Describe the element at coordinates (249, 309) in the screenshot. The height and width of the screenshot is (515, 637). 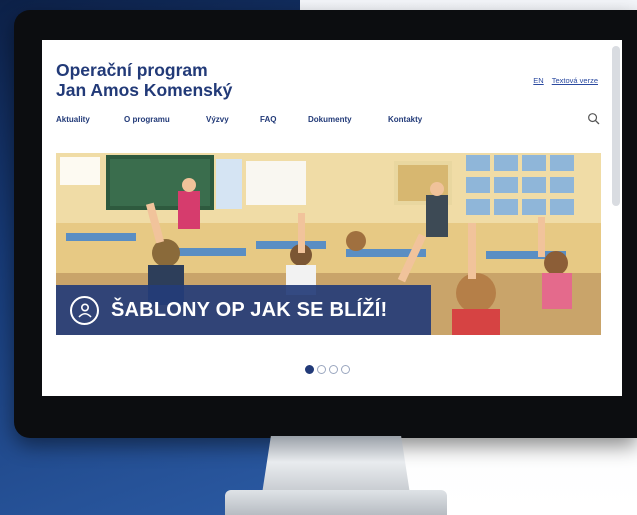
I see `banner-caption: ŠABLONY OP JAK SE BLÍŽÍ!` at that location.